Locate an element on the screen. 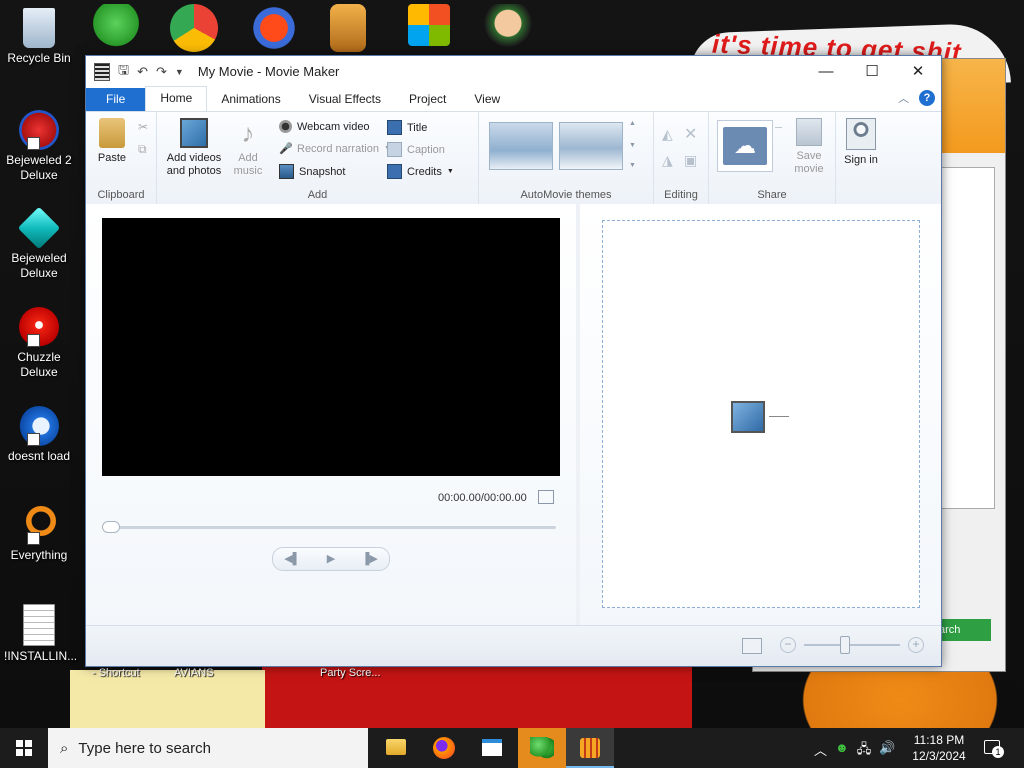 This screenshot has height=768, width=1024. credits-button: Credits ▼ is located at coordinates (420, 171).